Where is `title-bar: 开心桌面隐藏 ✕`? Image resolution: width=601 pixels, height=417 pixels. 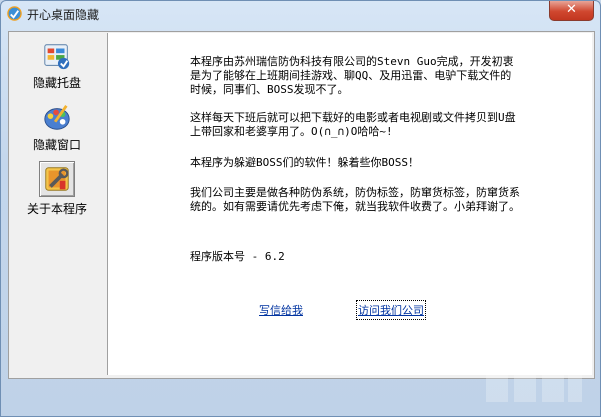
title-bar: 开心桌面隐藏 ✕ is located at coordinates (300, 14).